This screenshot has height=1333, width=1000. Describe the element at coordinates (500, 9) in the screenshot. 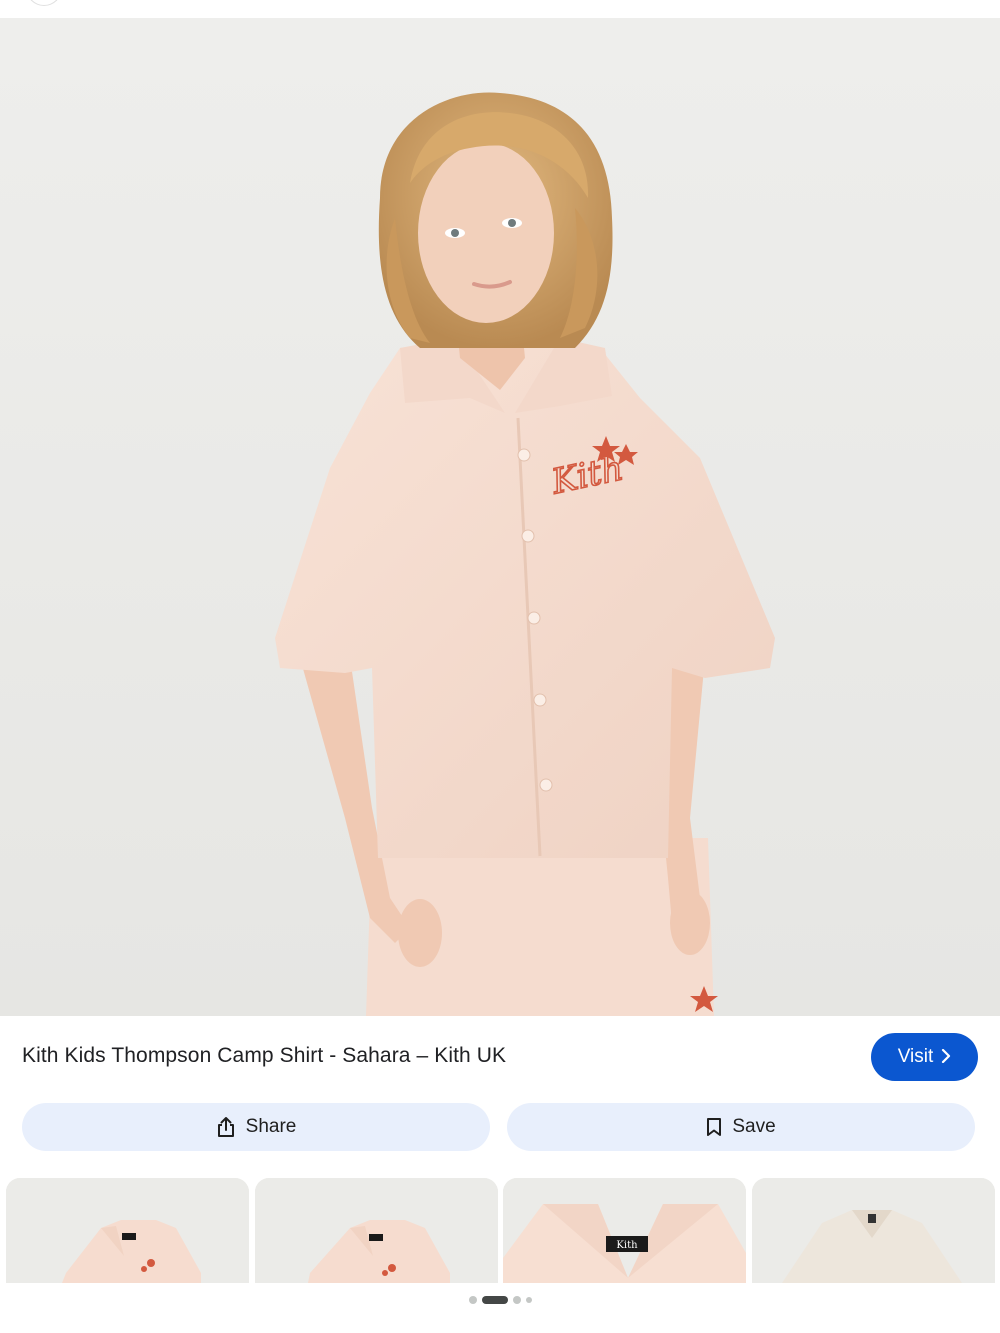

I see `top-strip` at that location.